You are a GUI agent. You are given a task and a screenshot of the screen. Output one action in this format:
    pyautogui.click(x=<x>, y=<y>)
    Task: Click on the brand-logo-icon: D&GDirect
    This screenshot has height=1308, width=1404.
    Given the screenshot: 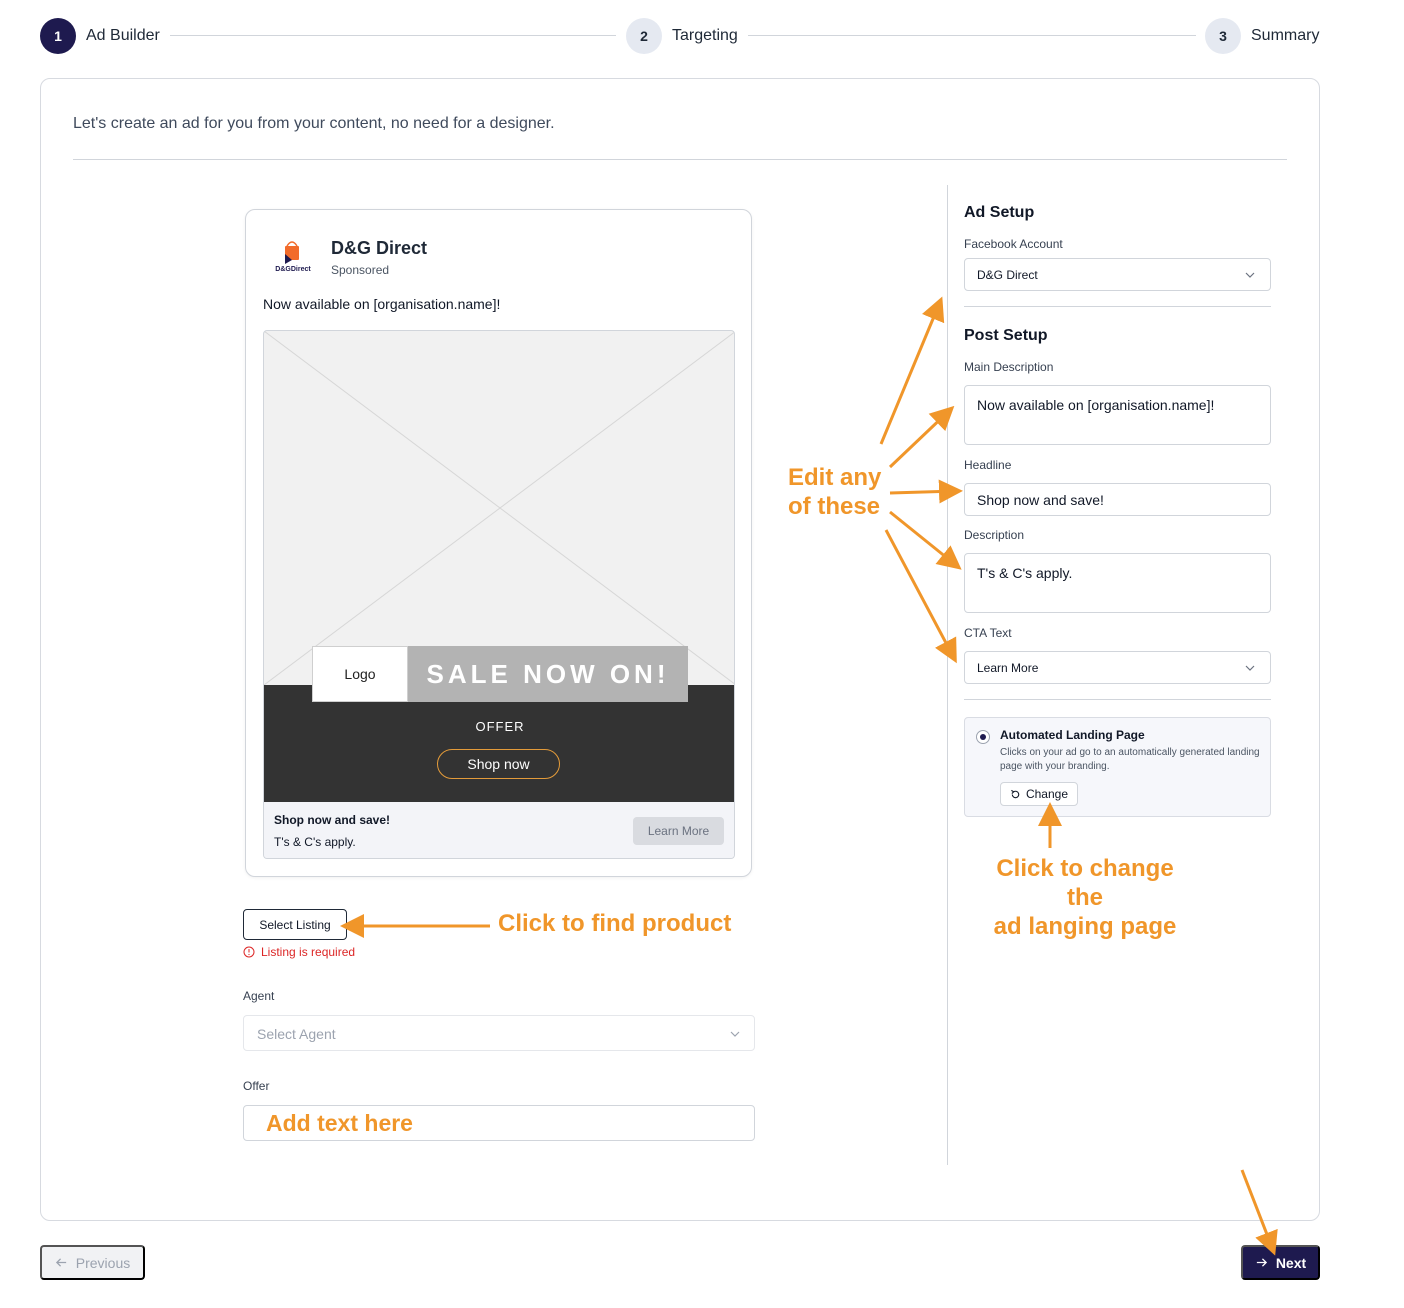 What is the action you would take?
    pyautogui.click(x=293, y=257)
    